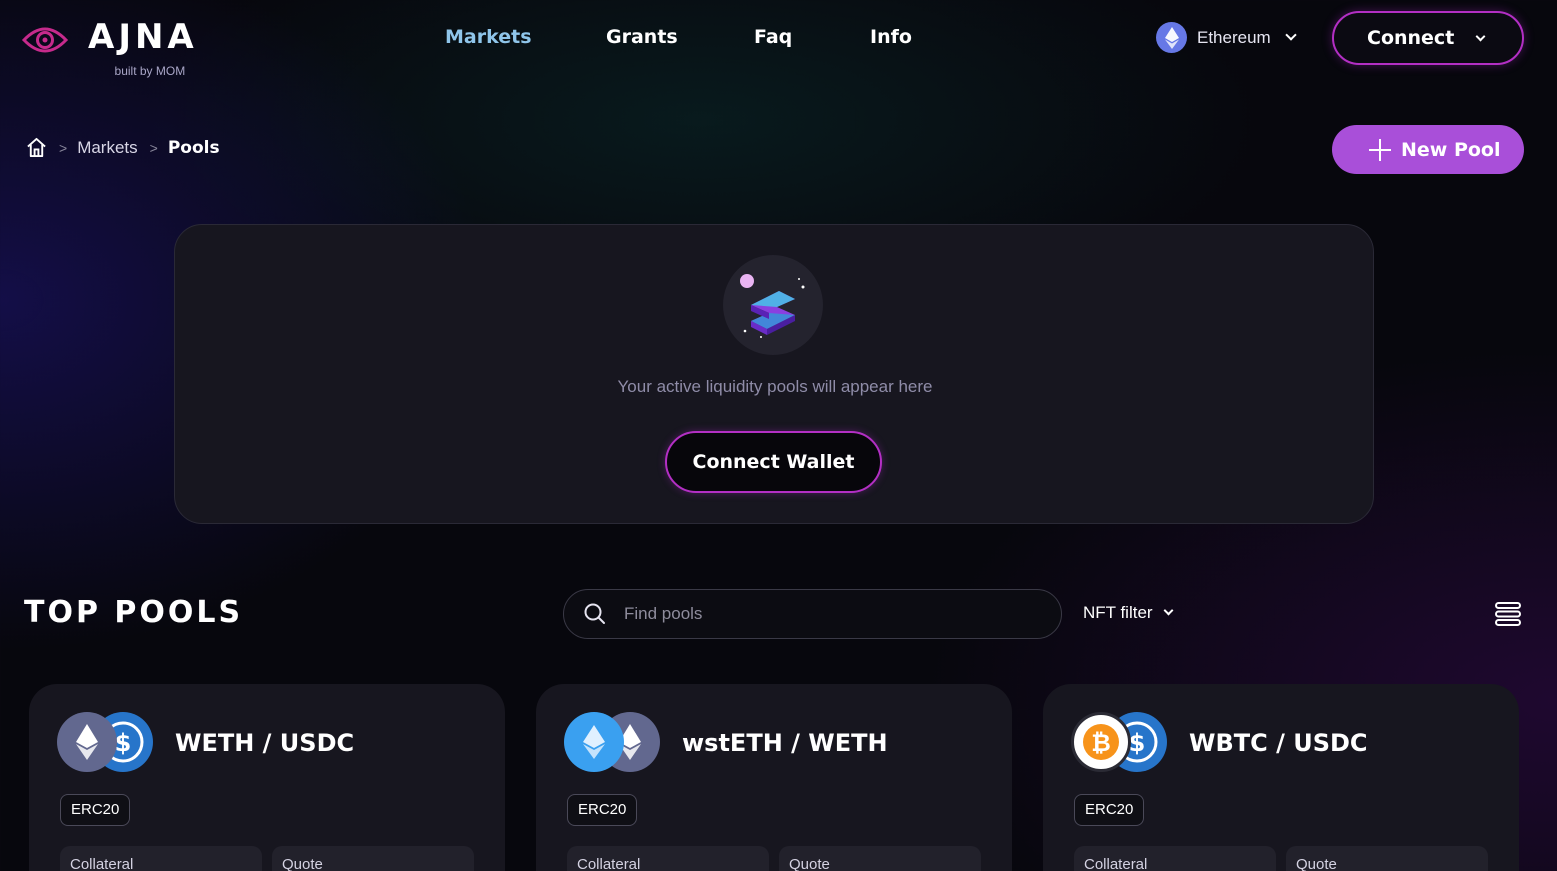 The image size is (1557, 871). Describe the element at coordinates (267, 777) in the screenshot. I see `pool-card: $ WETH / USDC ERC20 Collateral Quote` at that location.